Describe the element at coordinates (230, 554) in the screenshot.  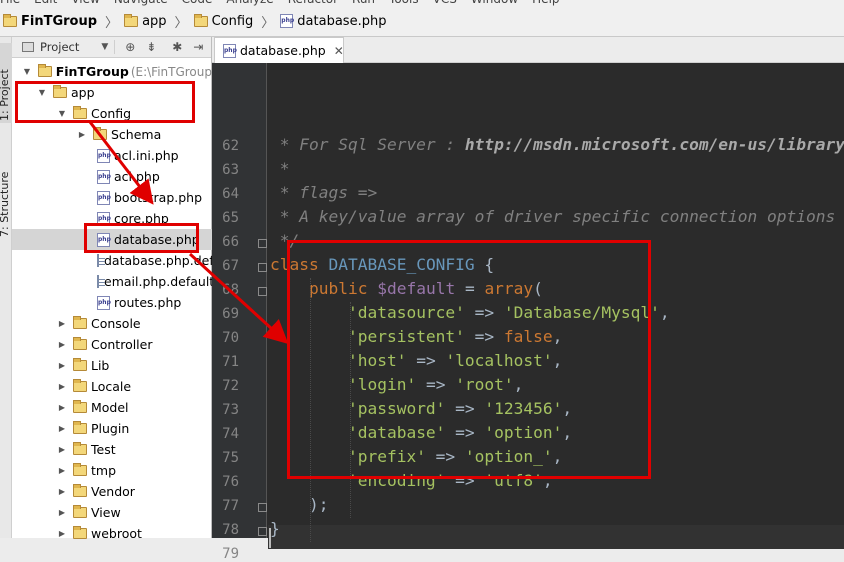
I see `line-number: 79` at that location.